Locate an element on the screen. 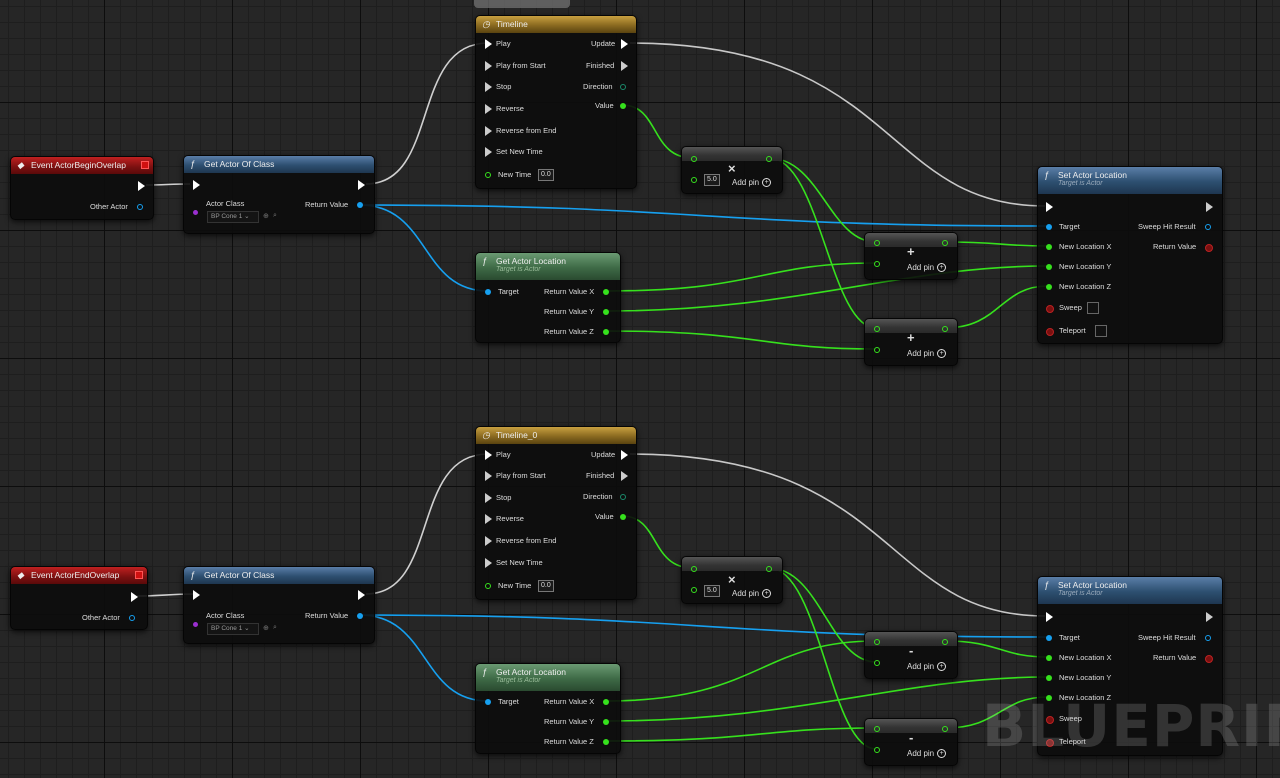  subtract-a-pin is located at coordinates (877, 729).